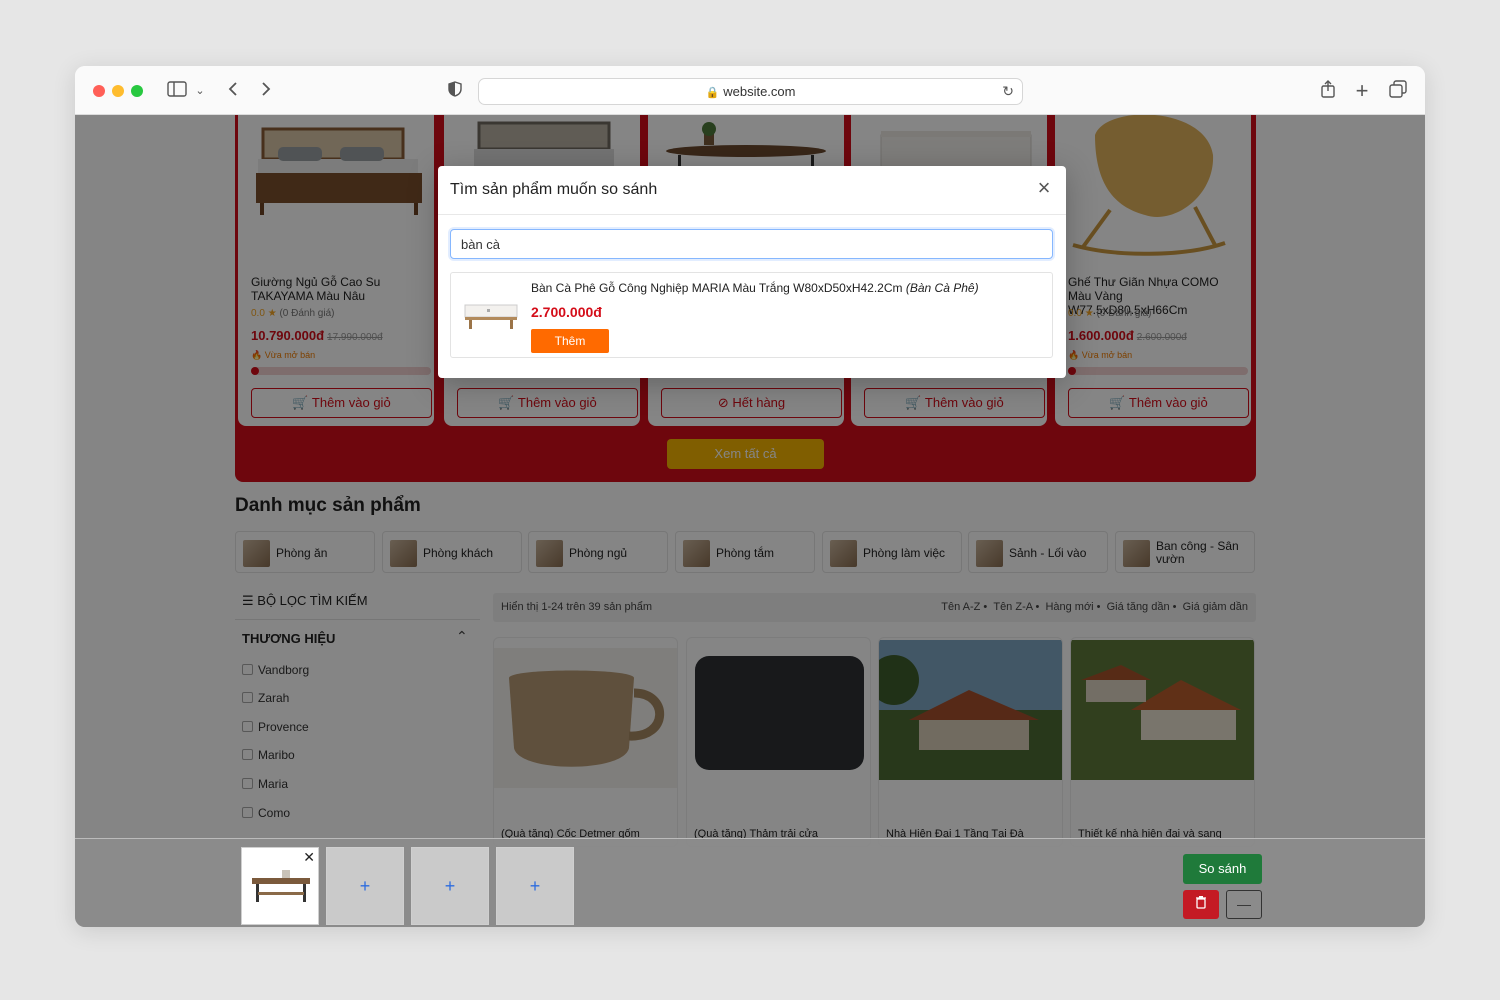 The height and width of the screenshot is (1000, 1500). What do you see at coordinates (118, 91) in the screenshot?
I see `minimize-window-button` at bounding box center [118, 91].